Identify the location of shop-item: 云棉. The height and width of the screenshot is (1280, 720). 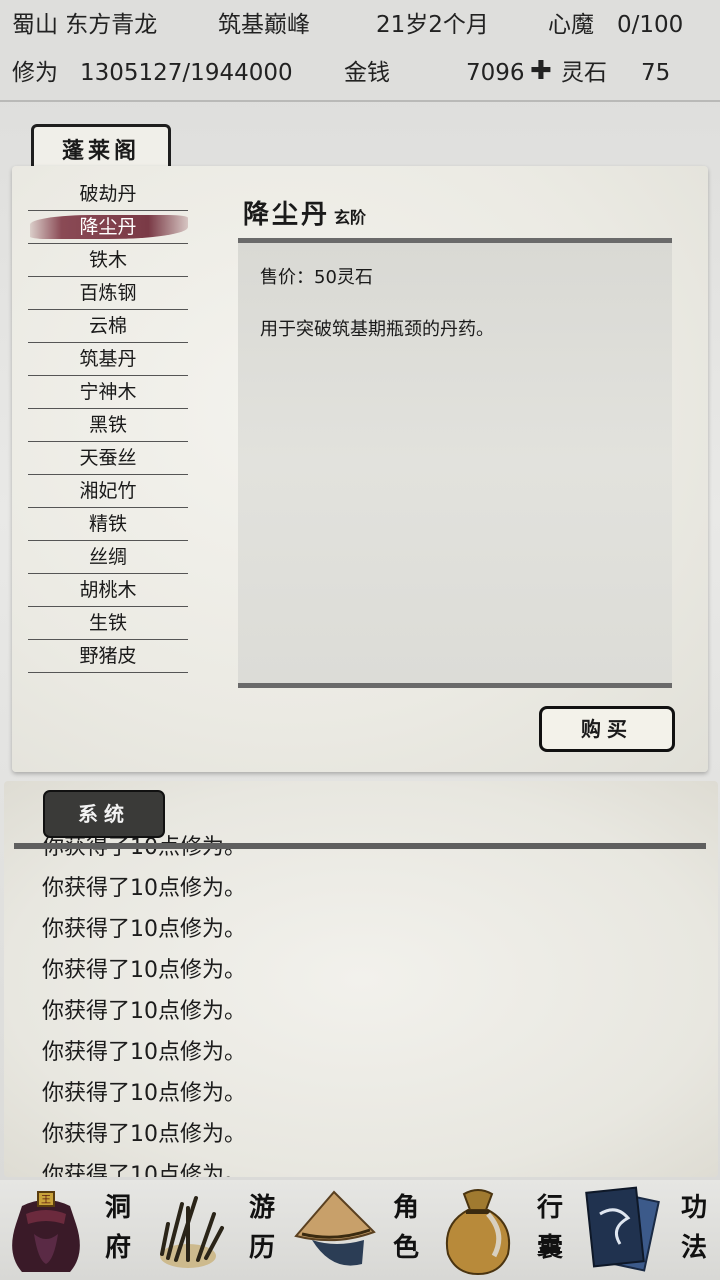
(108, 326).